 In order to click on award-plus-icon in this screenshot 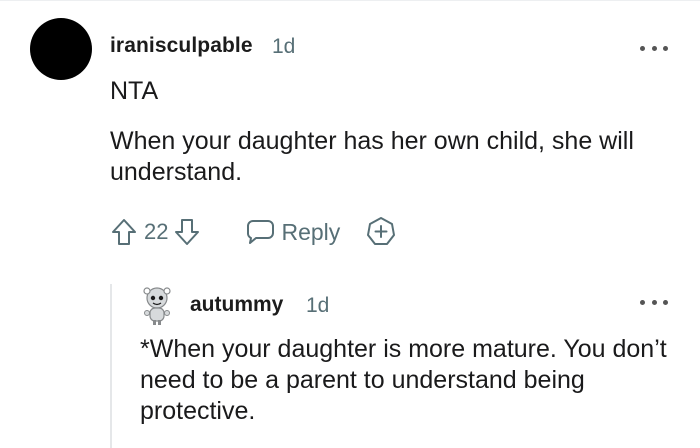, I will do `click(381, 231)`.